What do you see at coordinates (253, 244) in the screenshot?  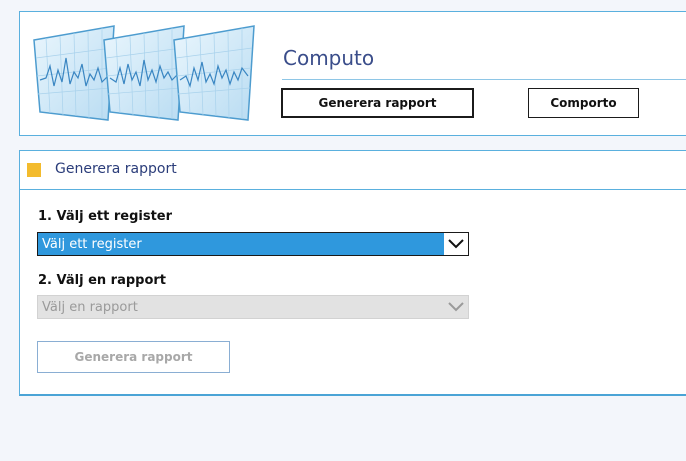 I see `register-select: Välj ett register` at bounding box center [253, 244].